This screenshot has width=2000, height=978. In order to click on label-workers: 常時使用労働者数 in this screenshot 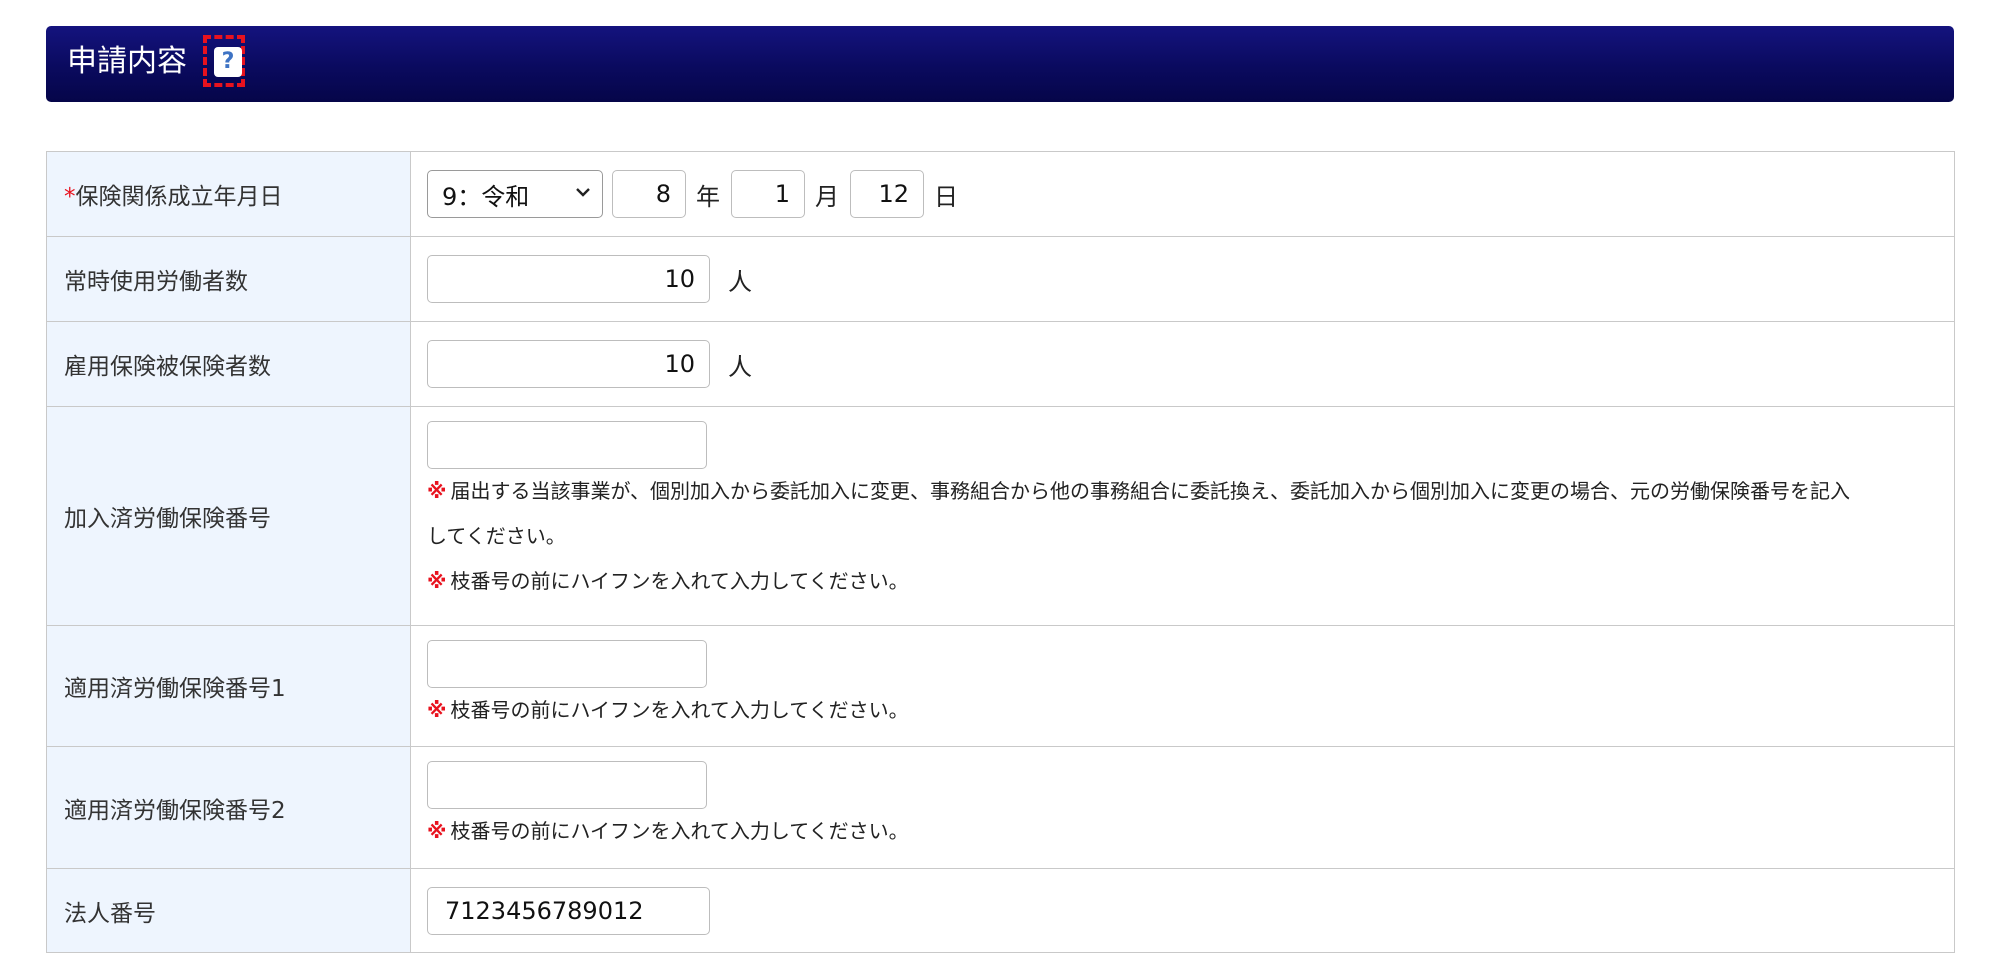, I will do `click(228, 279)`.